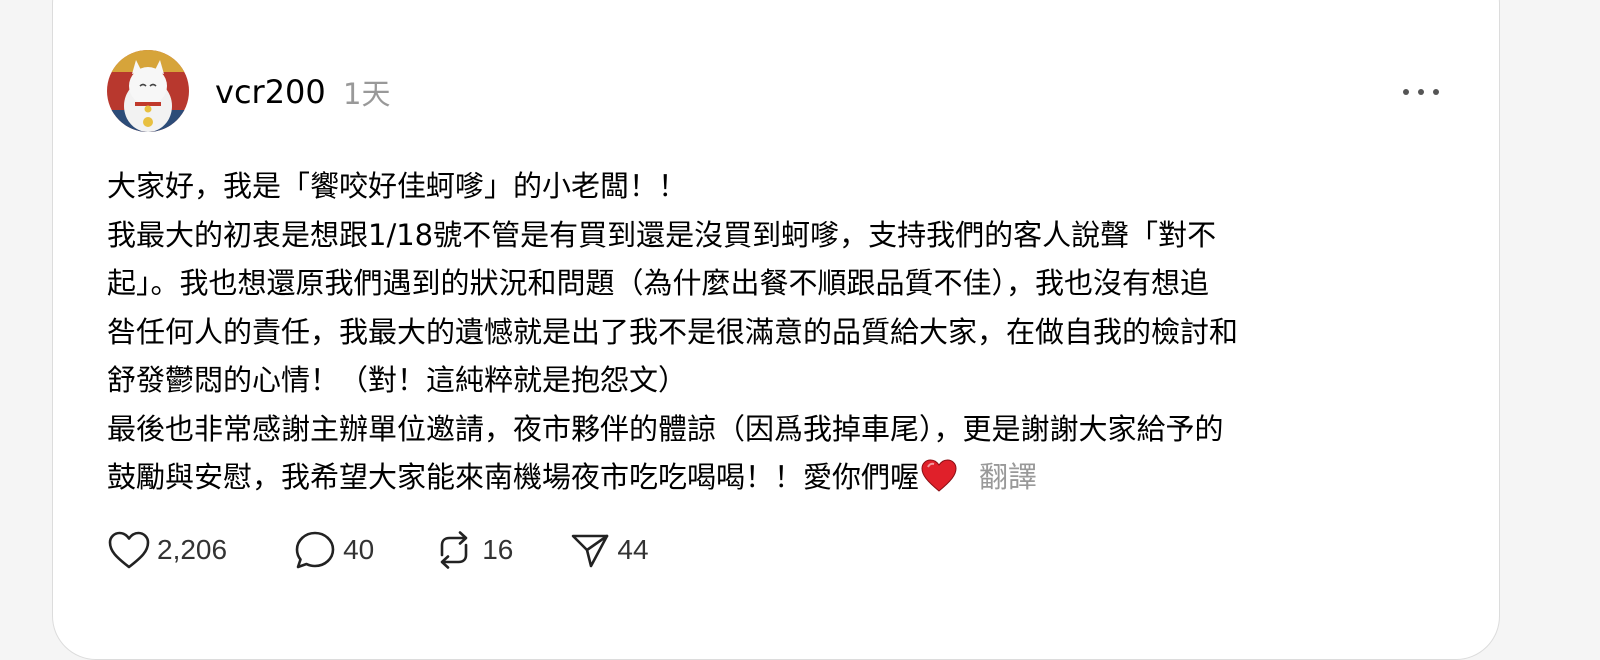 Image resolution: width=1600 pixels, height=660 pixels. Describe the element at coordinates (939, 483) in the screenshot. I see `red-heart-emoji-icon` at that location.